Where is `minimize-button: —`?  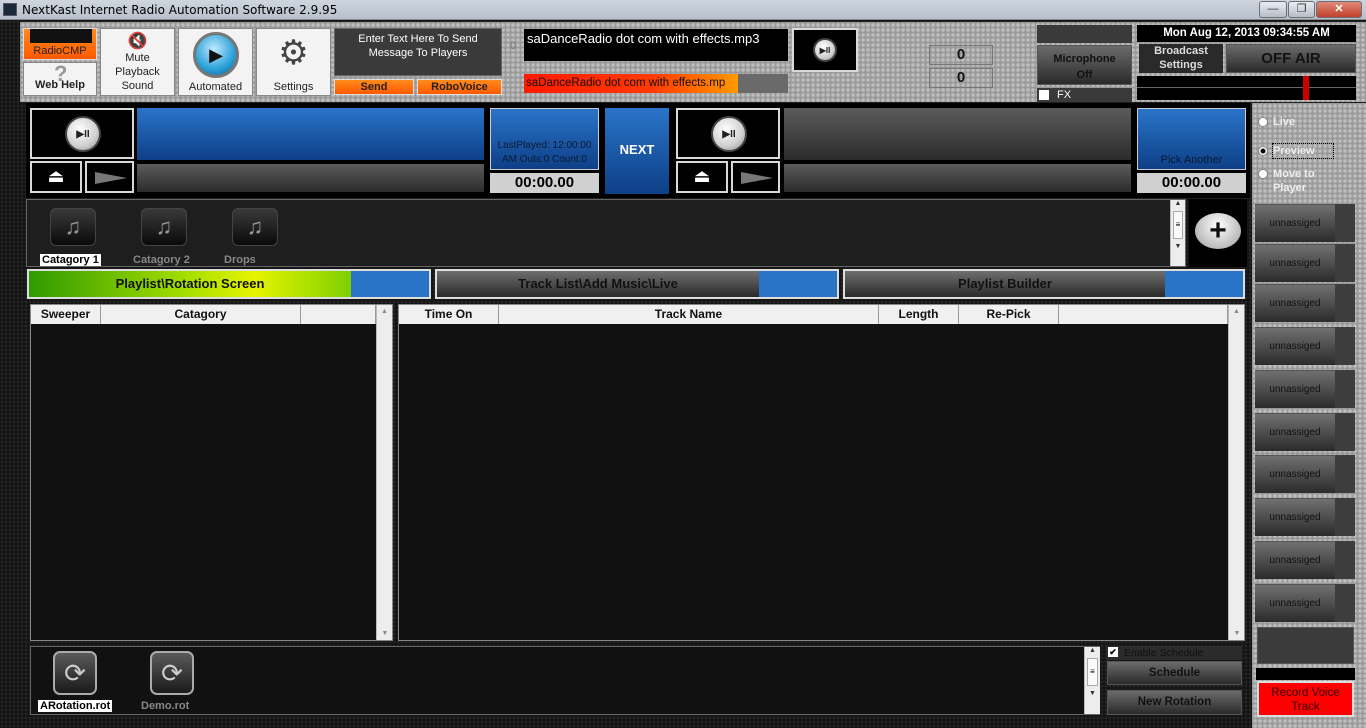 minimize-button: — is located at coordinates (1273, 9).